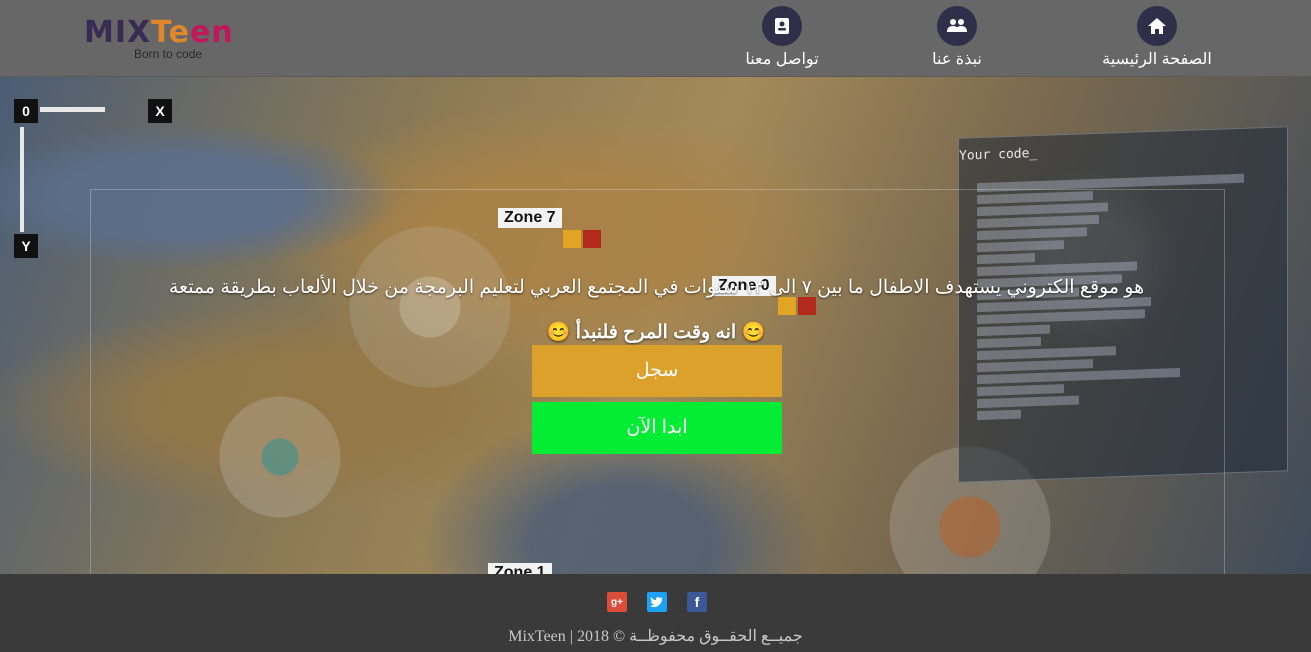 Image resolution: width=1311 pixels, height=652 pixels. Describe the element at coordinates (657, 428) in the screenshot. I see `start-now-button: ابدا الآن` at that location.